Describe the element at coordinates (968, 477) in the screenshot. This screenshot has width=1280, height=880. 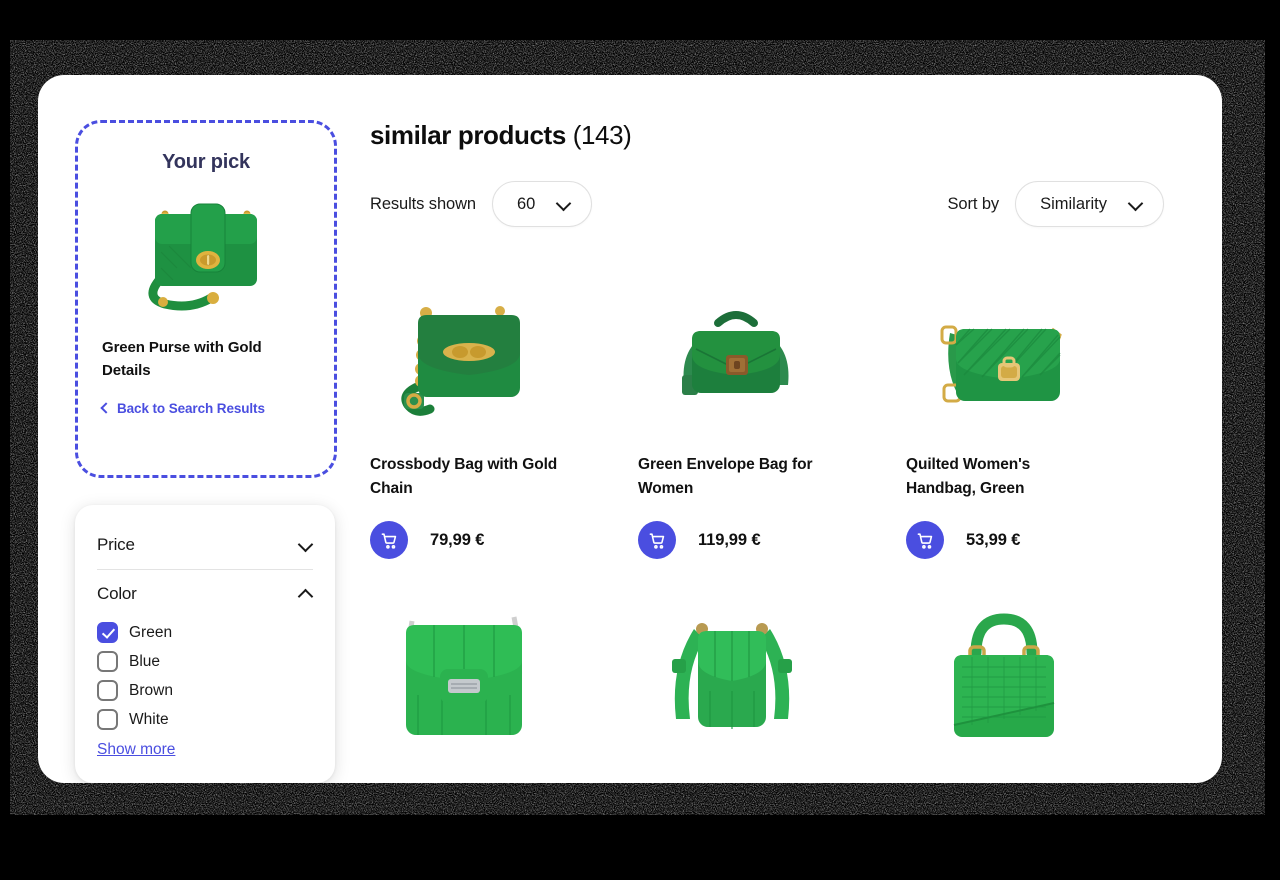
I see `product-title: Quilted Women's Handbag, Green` at that location.